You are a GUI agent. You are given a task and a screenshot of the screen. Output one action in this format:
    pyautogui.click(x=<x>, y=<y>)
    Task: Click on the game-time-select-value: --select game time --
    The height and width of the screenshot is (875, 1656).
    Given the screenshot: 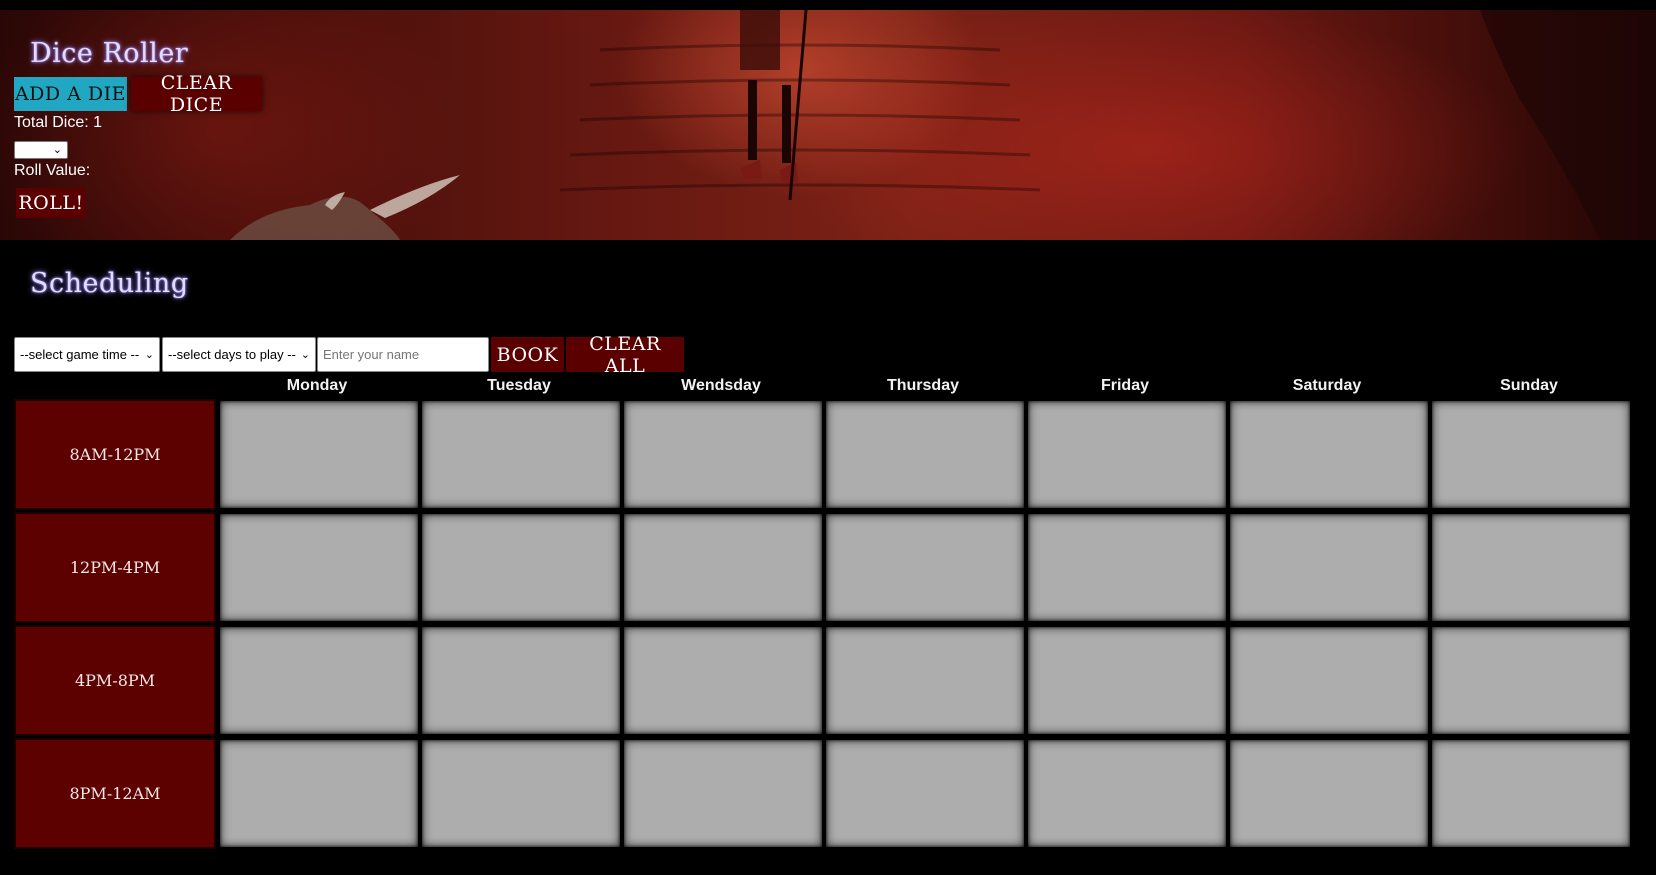 What is the action you would take?
    pyautogui.click(x=80, y=354)
    